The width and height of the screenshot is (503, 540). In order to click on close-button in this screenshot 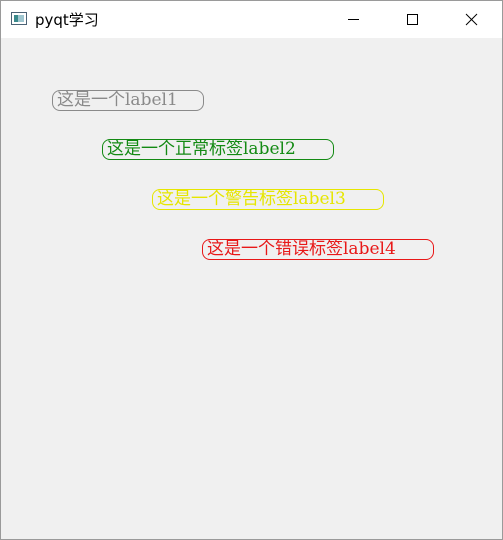, I will do `click(471, 19)`.